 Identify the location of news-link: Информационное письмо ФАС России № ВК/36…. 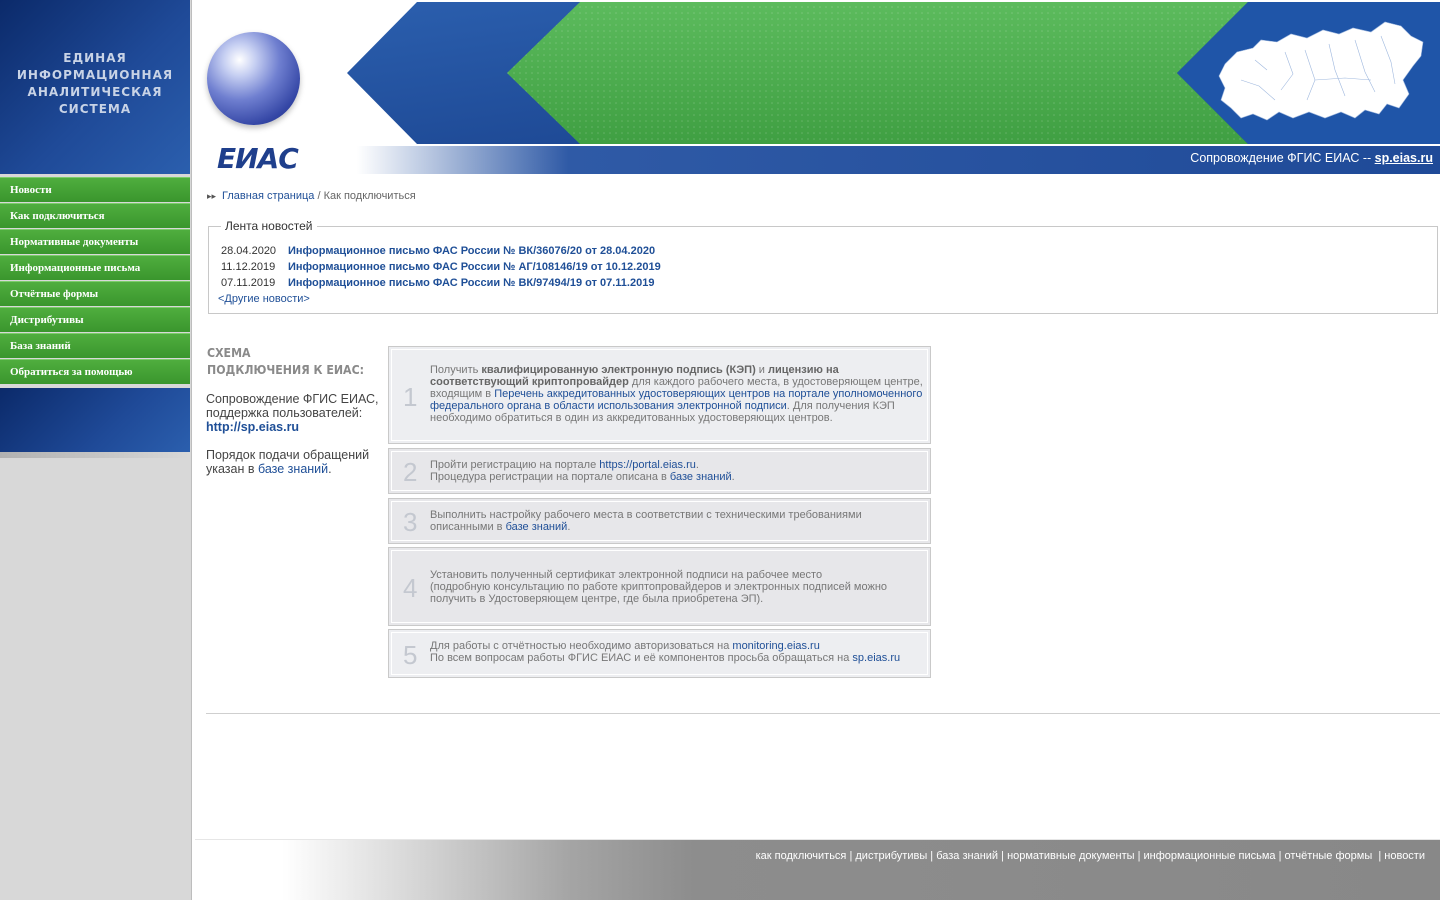
(471, 251).